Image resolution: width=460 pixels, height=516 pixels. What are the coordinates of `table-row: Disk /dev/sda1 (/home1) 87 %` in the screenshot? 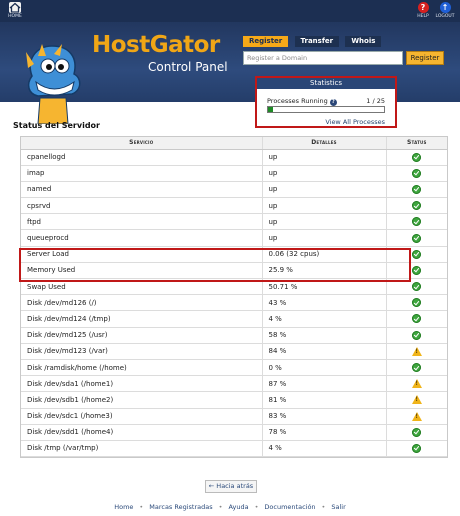 It's located at (234, 384).